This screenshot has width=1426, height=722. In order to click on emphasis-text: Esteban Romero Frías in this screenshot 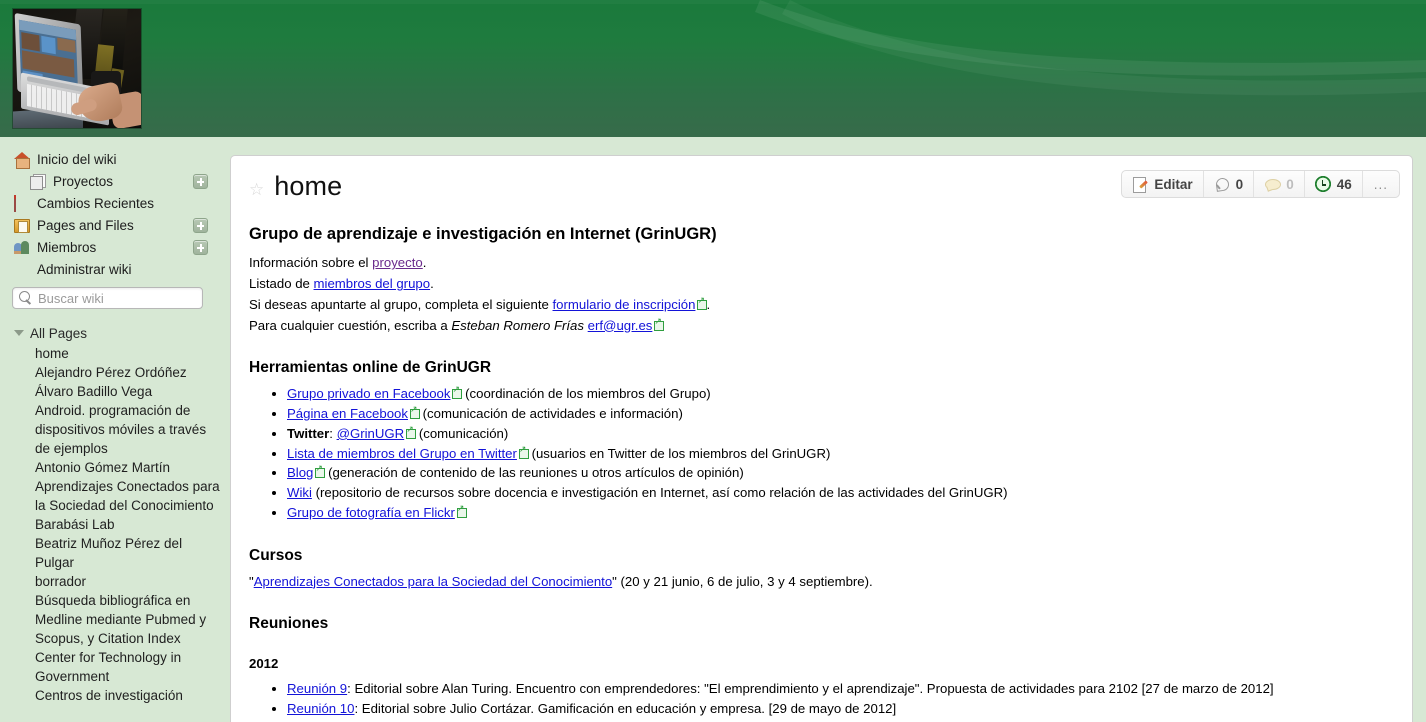, I will do `click(517, 325)`.